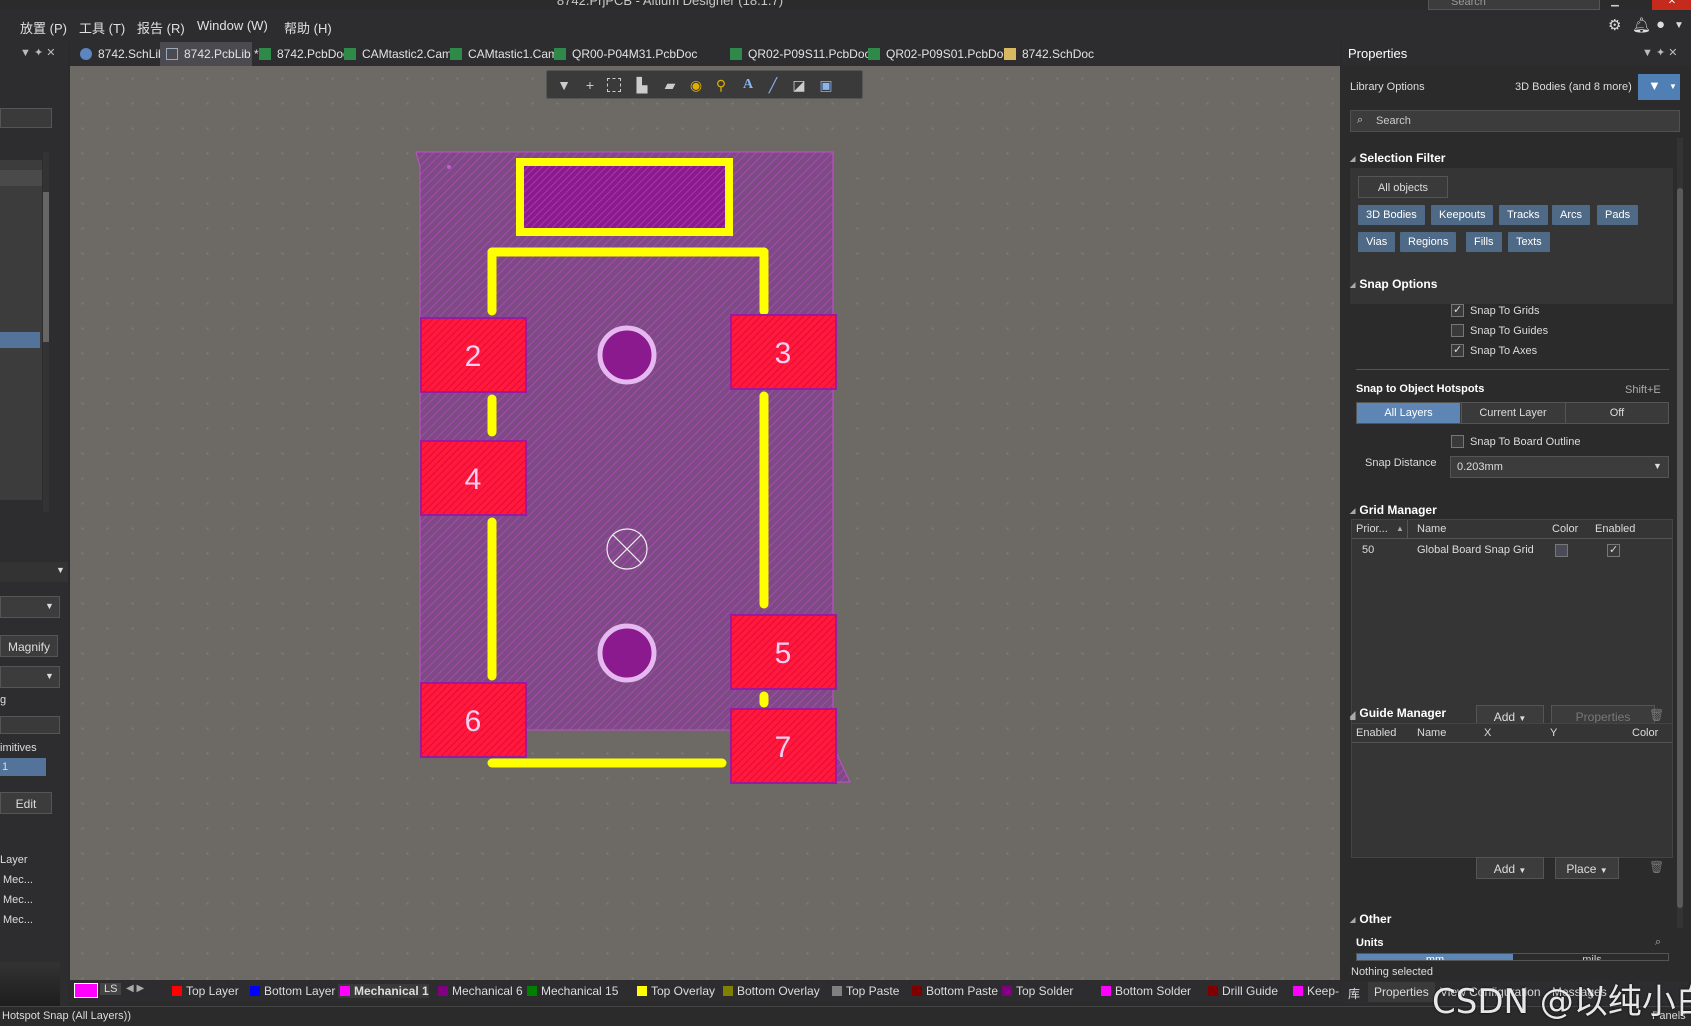 The width and height of the screenshot is (1691, 1026). I want to click on menu-help: 帮助 (H), so click(308, 27).